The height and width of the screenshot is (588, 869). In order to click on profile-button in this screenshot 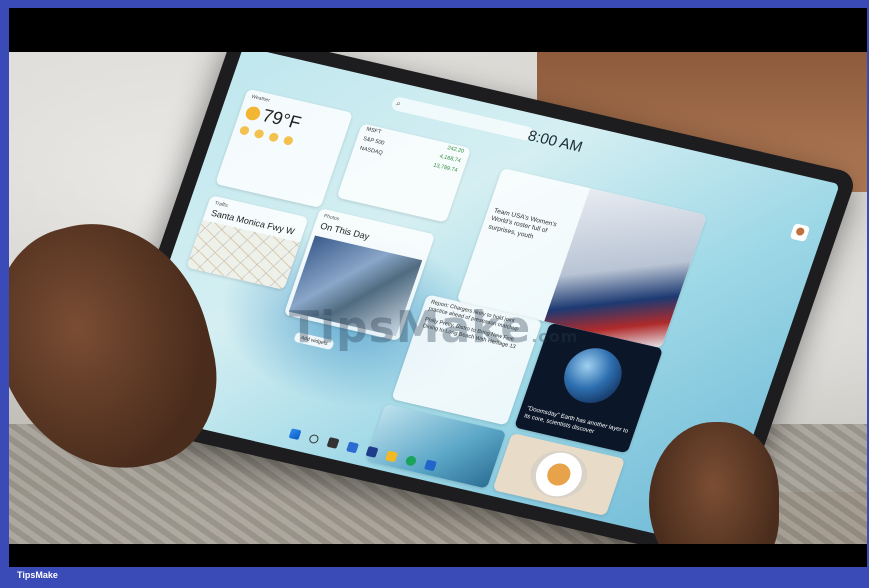, I will do `click(800, 232)`.